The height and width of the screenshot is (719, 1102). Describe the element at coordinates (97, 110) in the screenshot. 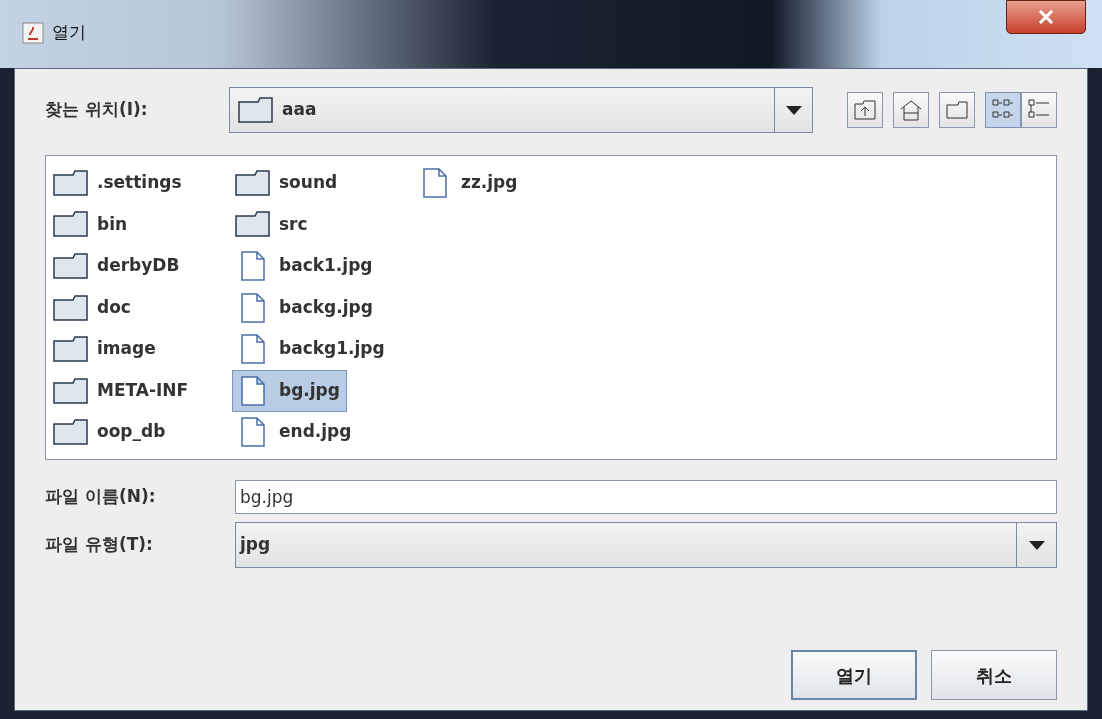

I see `look-in-label: 찾는 위치(I):` at that location.